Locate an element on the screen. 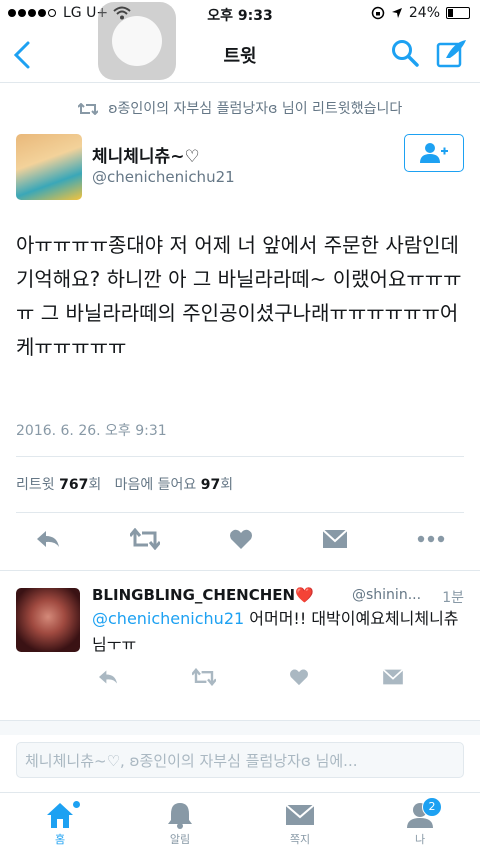  bell-icon is located at coordinates (180, 816).